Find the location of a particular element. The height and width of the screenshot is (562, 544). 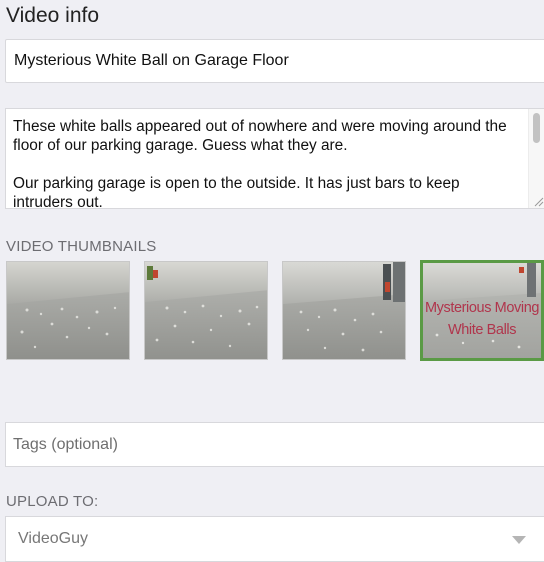

resize-grip-icon is located at coordinates (539, 202).